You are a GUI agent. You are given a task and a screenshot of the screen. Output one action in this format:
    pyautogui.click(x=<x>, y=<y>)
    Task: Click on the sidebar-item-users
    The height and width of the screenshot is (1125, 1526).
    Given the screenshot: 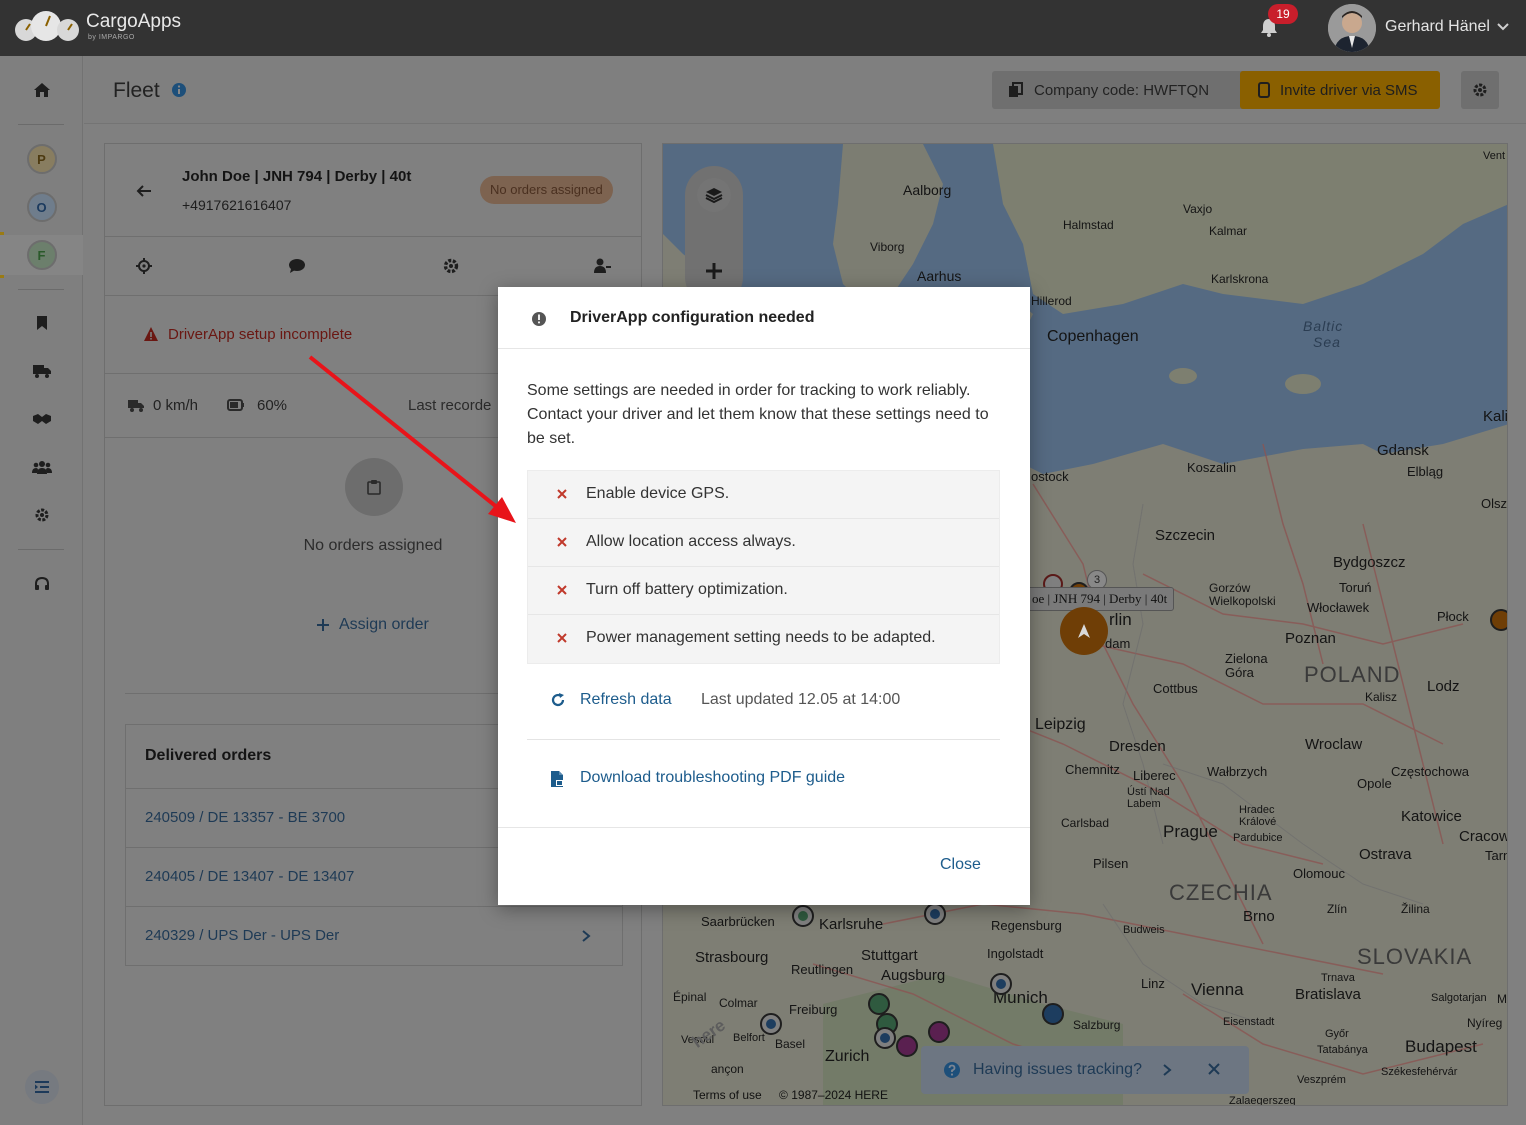 What is the action you would take?
    pyautogui.click(x=41, y=467)
    